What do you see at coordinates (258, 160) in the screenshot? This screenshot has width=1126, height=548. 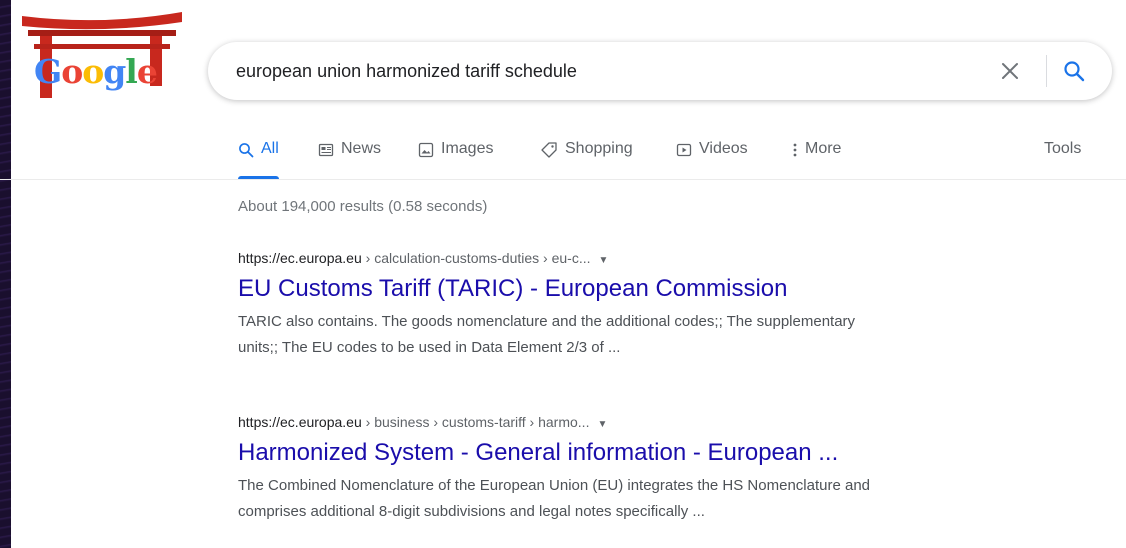 I see `tab-all: All` at bounding box center [258, 160].